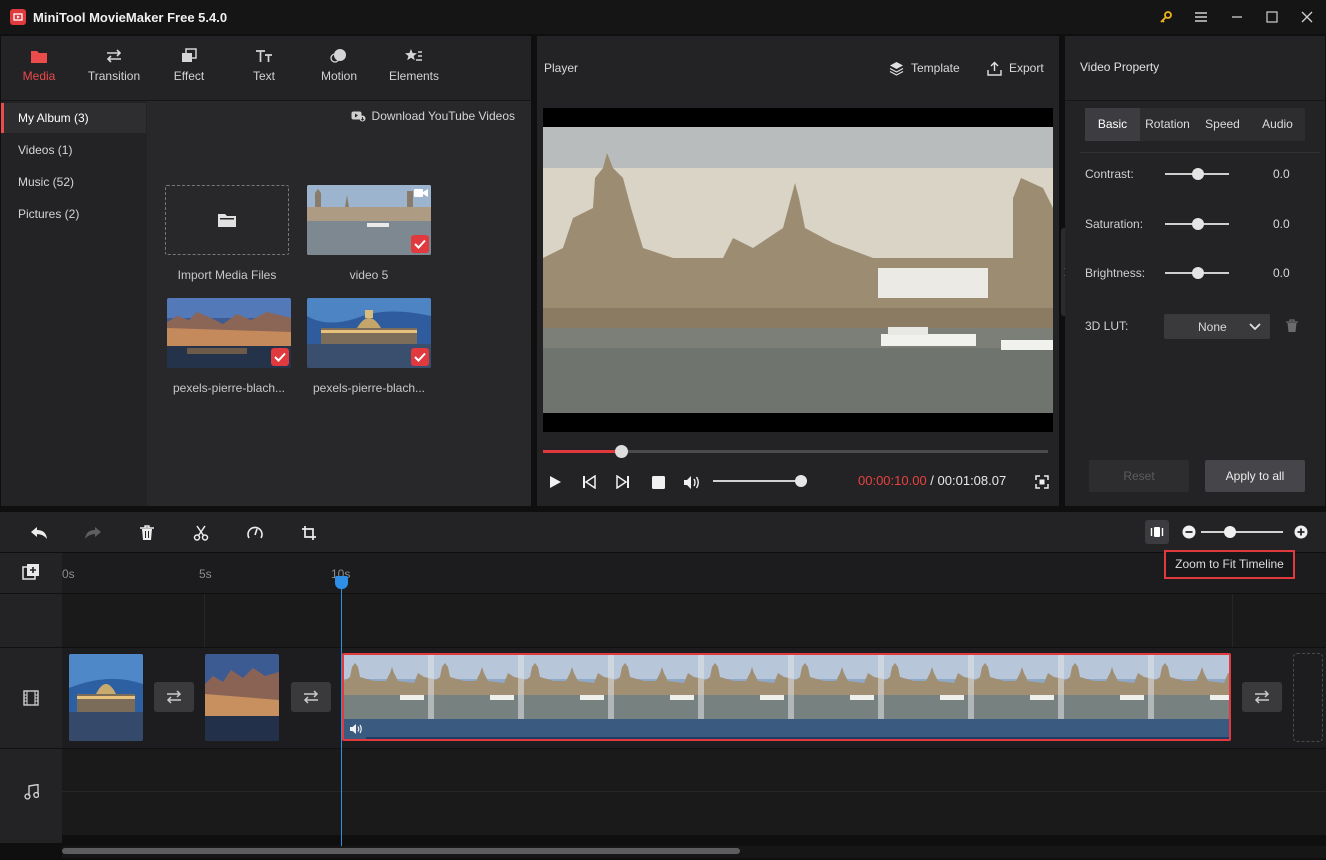  I want to click on saturation-value: 0.0, so click(1281, 224).